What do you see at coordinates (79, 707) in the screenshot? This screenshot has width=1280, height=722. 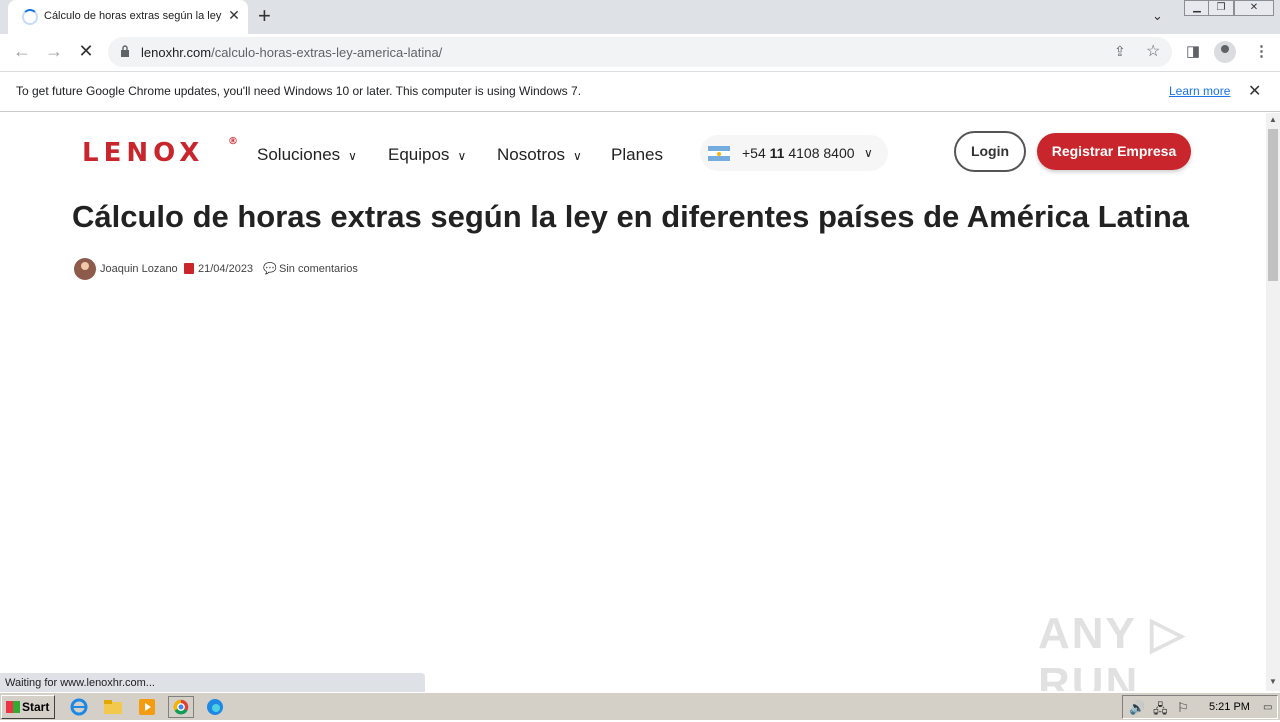 I see `internet-explorer-icon` at bounding box center [79, 707].